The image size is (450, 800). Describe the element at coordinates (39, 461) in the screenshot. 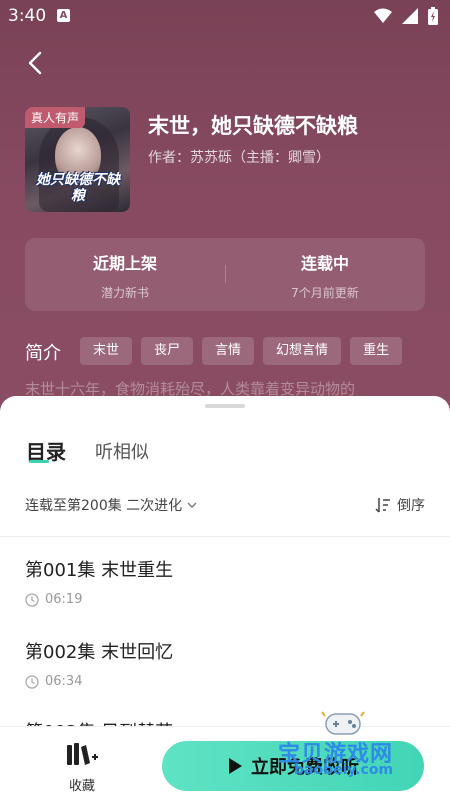

I see `tab-active-indicator` at that location.